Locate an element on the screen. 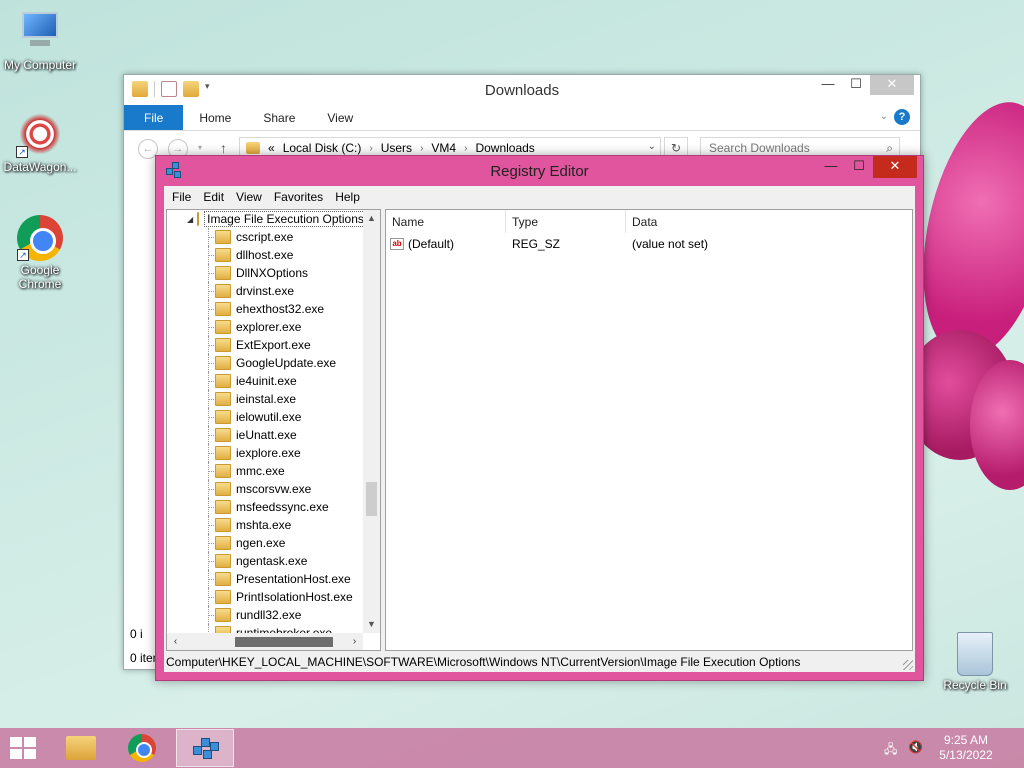 The width and height of the screenshot is (1024, 768). tree-node: runtimebroker.exe is located at coordinates (265, 628).